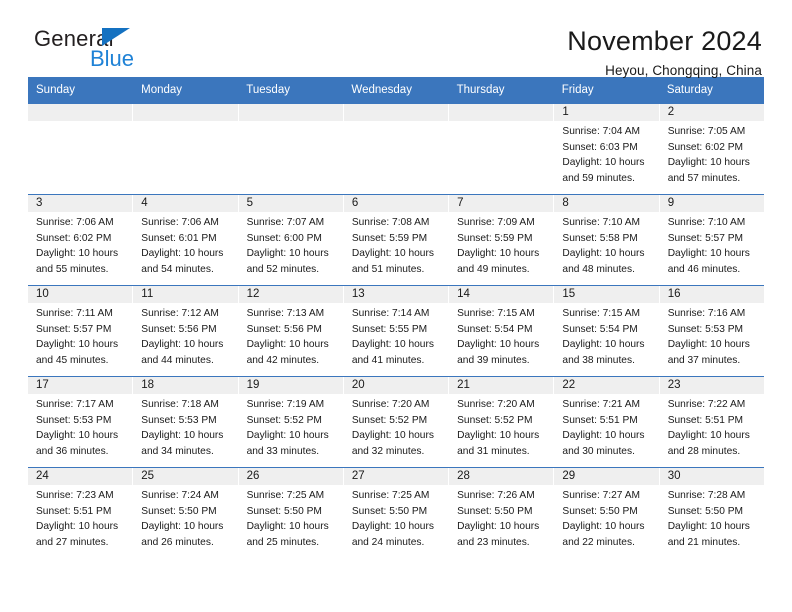 This screenshot has width=792, height=612. I want to click on day-number: 30, so click(711, 477).